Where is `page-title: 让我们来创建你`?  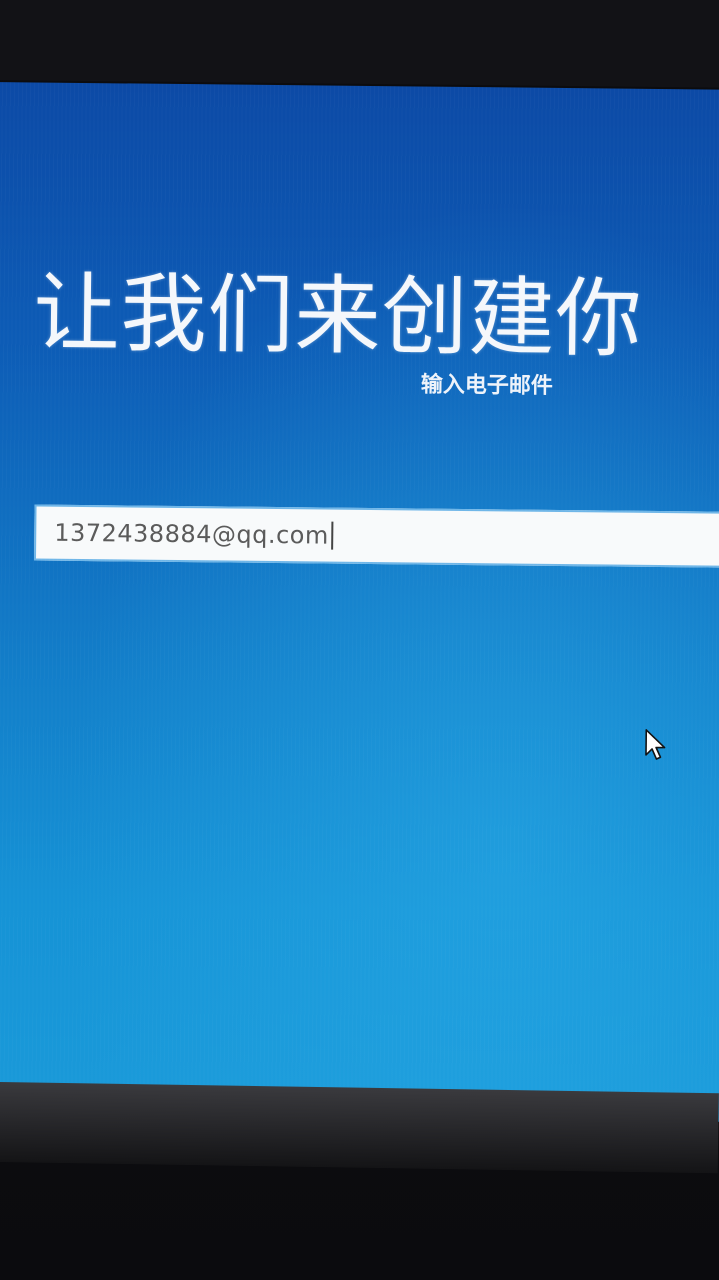
page-title: 让我们来创建你 is located at coordinates (338, 316).